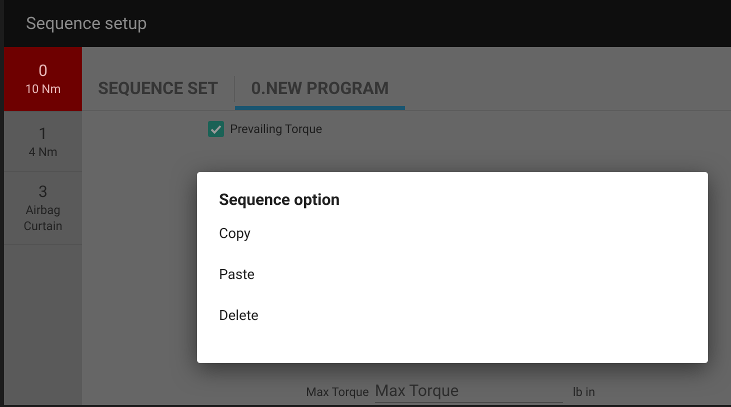 This screenshot has height=407, width=731. Describe the element at coordinates (452, 316) in the screenshot. I see `menu-option: Delete` at that location.